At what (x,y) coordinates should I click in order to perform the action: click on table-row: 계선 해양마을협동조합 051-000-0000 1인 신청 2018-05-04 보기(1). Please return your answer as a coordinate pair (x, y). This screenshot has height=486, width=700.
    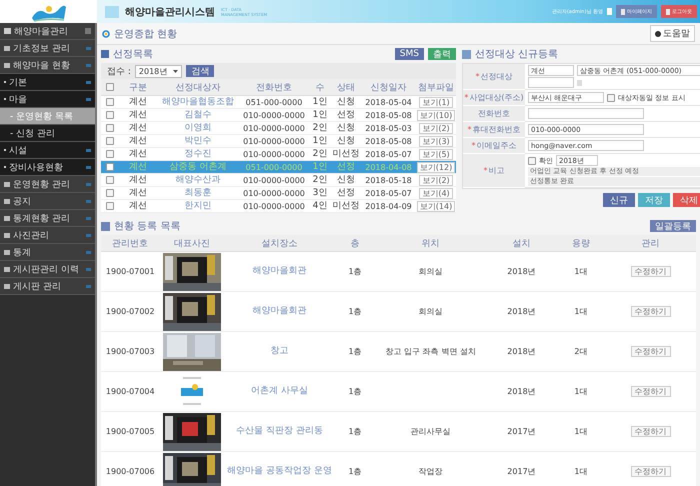
    Looking at the image, I should click on (278, 102).